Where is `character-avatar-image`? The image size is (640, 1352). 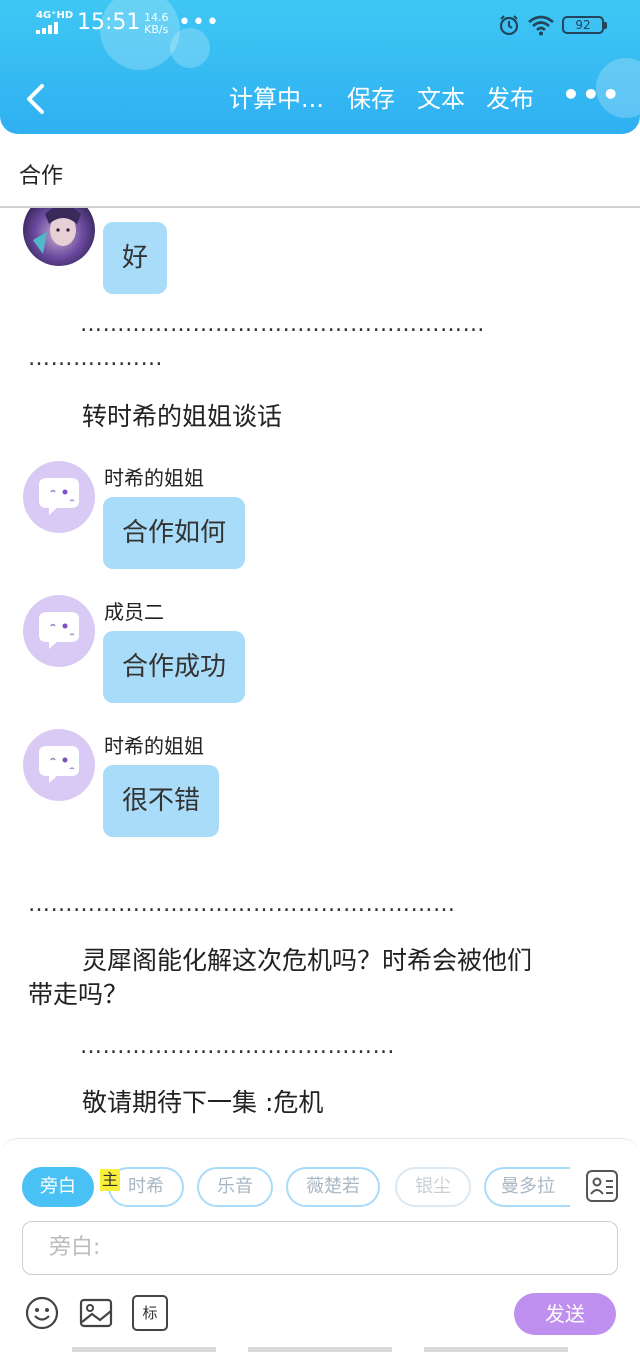
character-avatar-image is located at coordinates (59, 237).